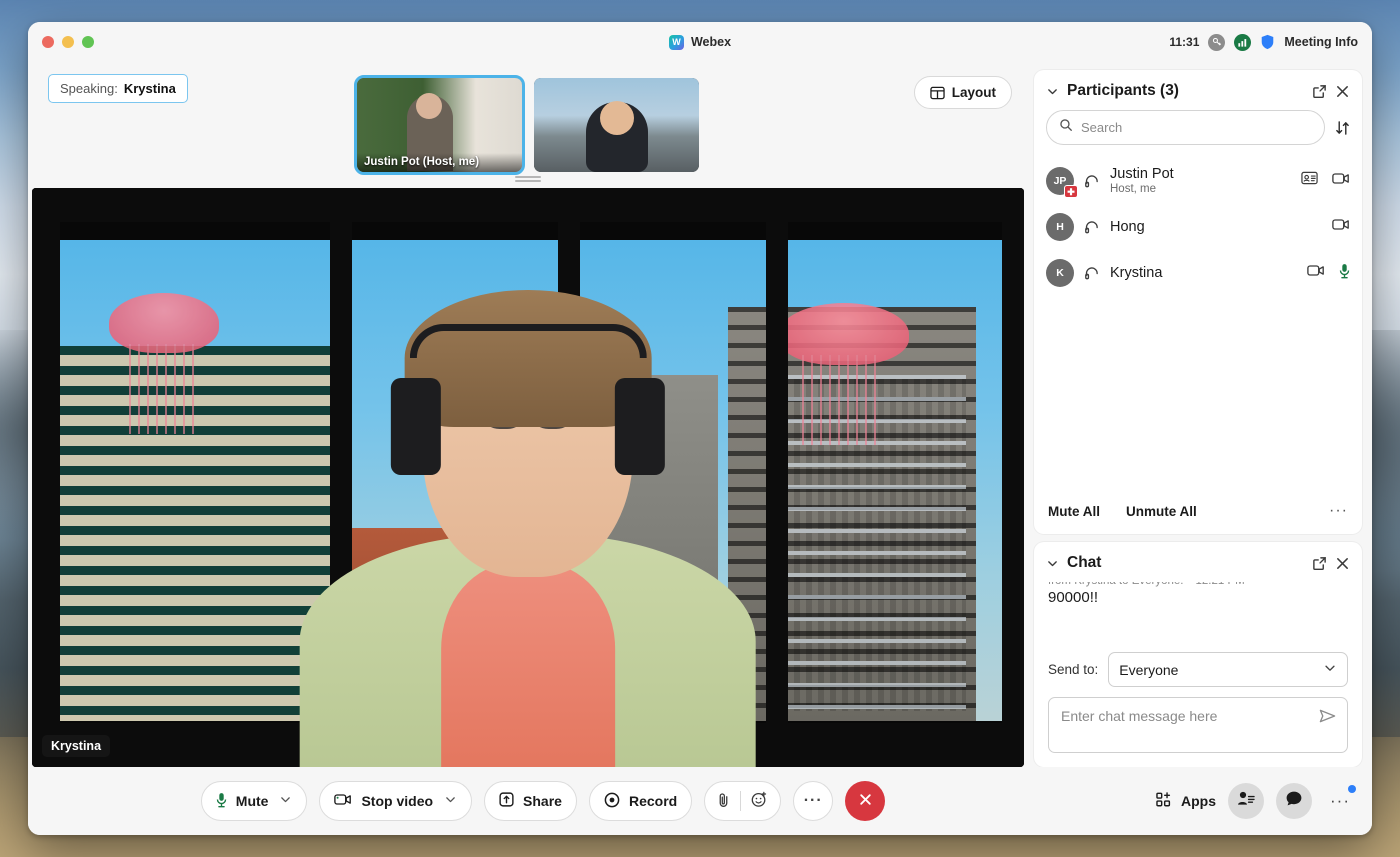 Image resolution: width=1400 pixels, height=857 pixels. I want to click on thumbnail-hong, so click(616, 125).